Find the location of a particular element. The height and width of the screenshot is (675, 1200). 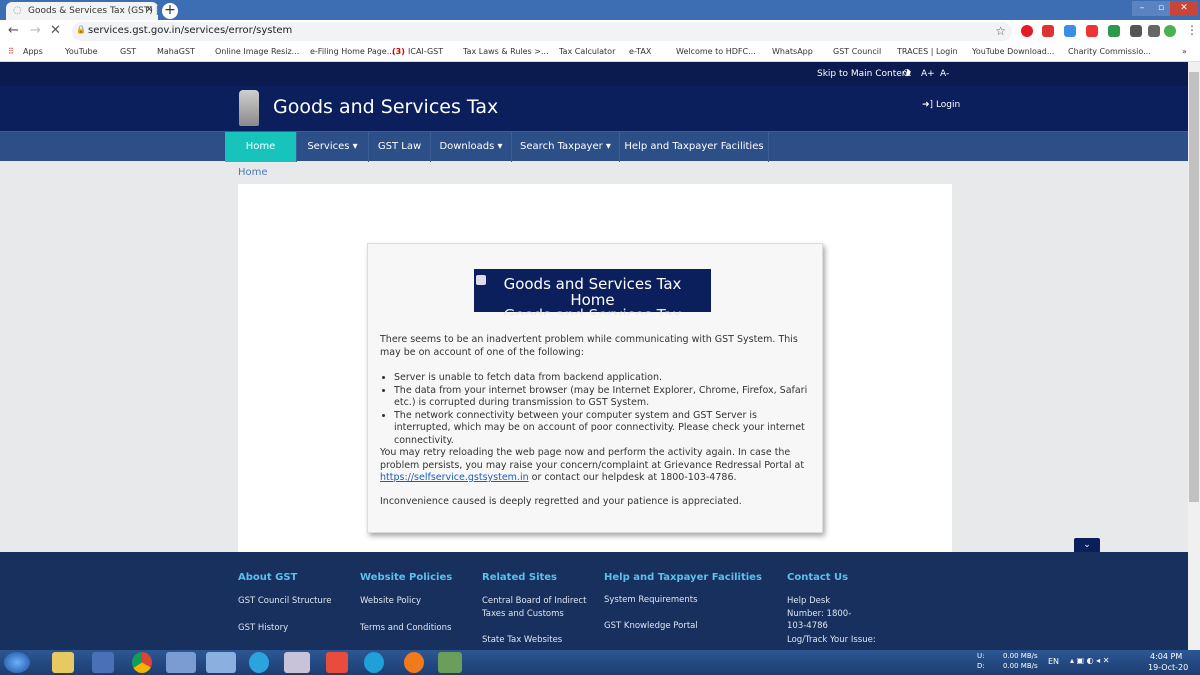

bookmark: e-TAX is located at coordinates (640, 51).